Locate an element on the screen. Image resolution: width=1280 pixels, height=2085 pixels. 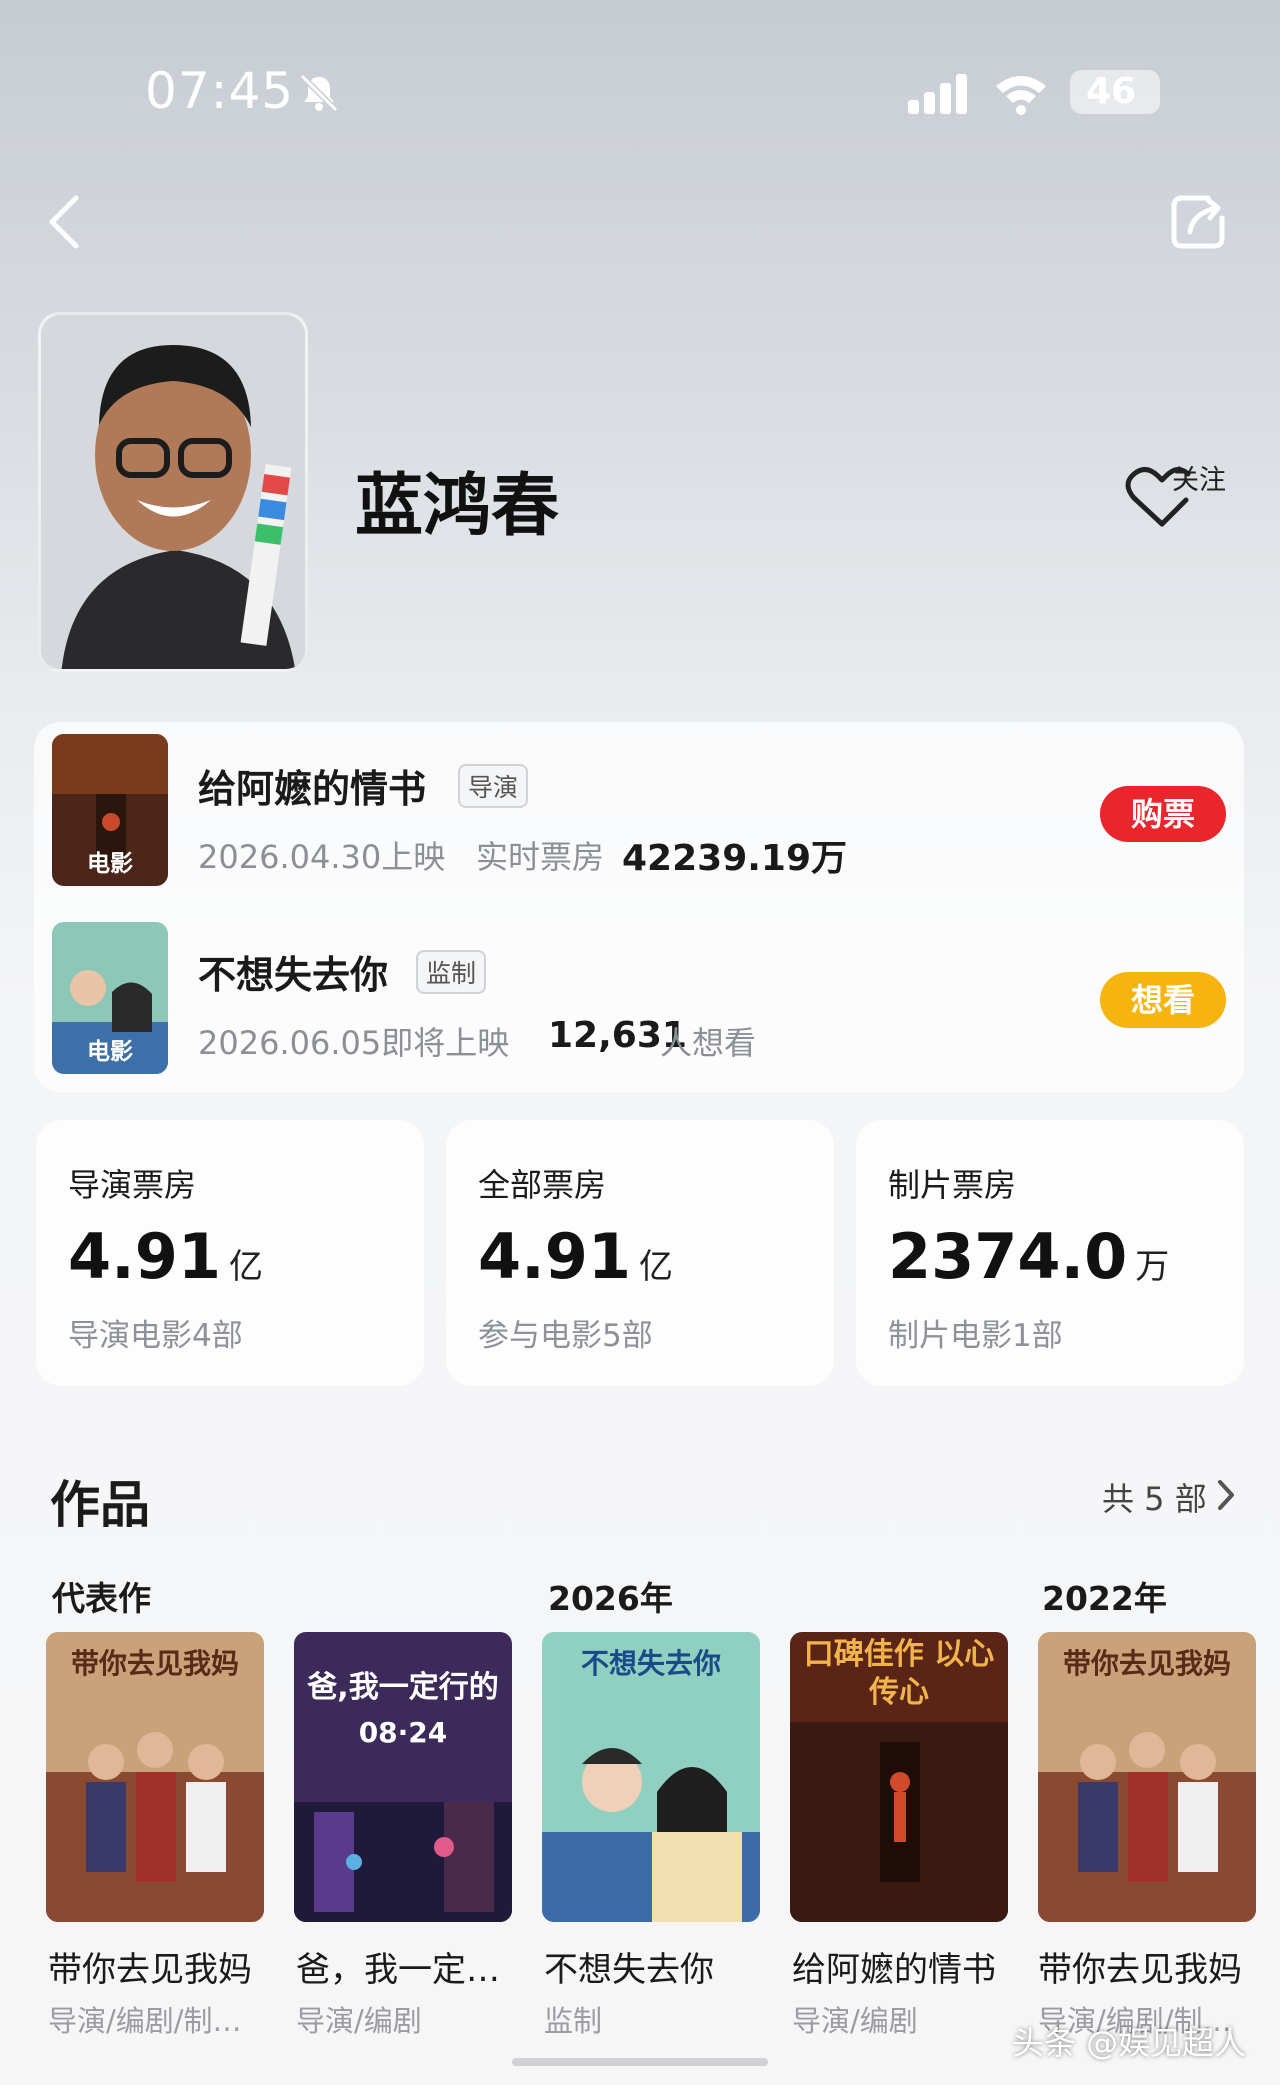
stat-label: 制片票房 is located at coordinates (952, 1185).